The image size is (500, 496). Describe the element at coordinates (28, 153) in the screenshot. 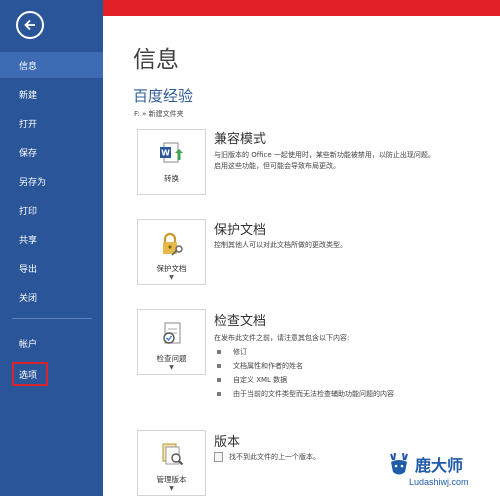

I see `sidebar-item-label: 保存` at that location.